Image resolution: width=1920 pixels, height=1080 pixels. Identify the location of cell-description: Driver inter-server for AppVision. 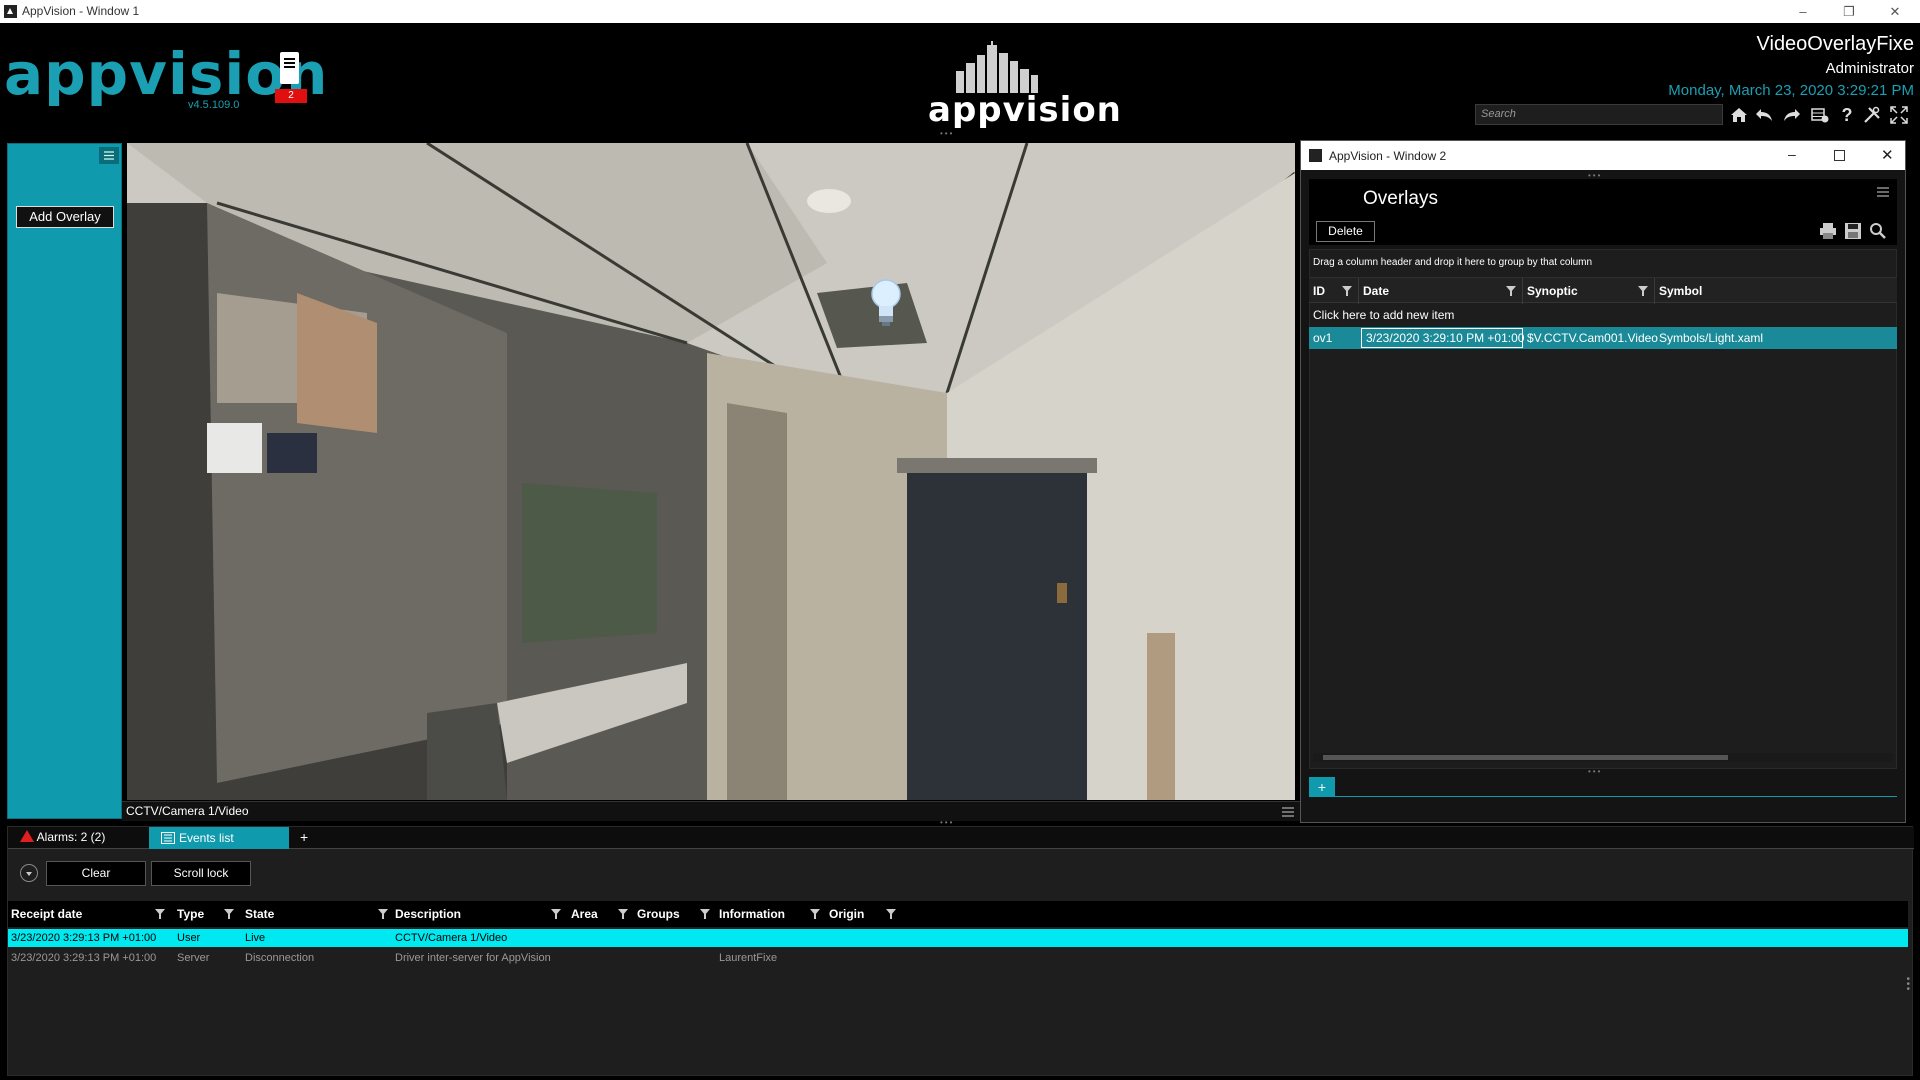
(473, 958).